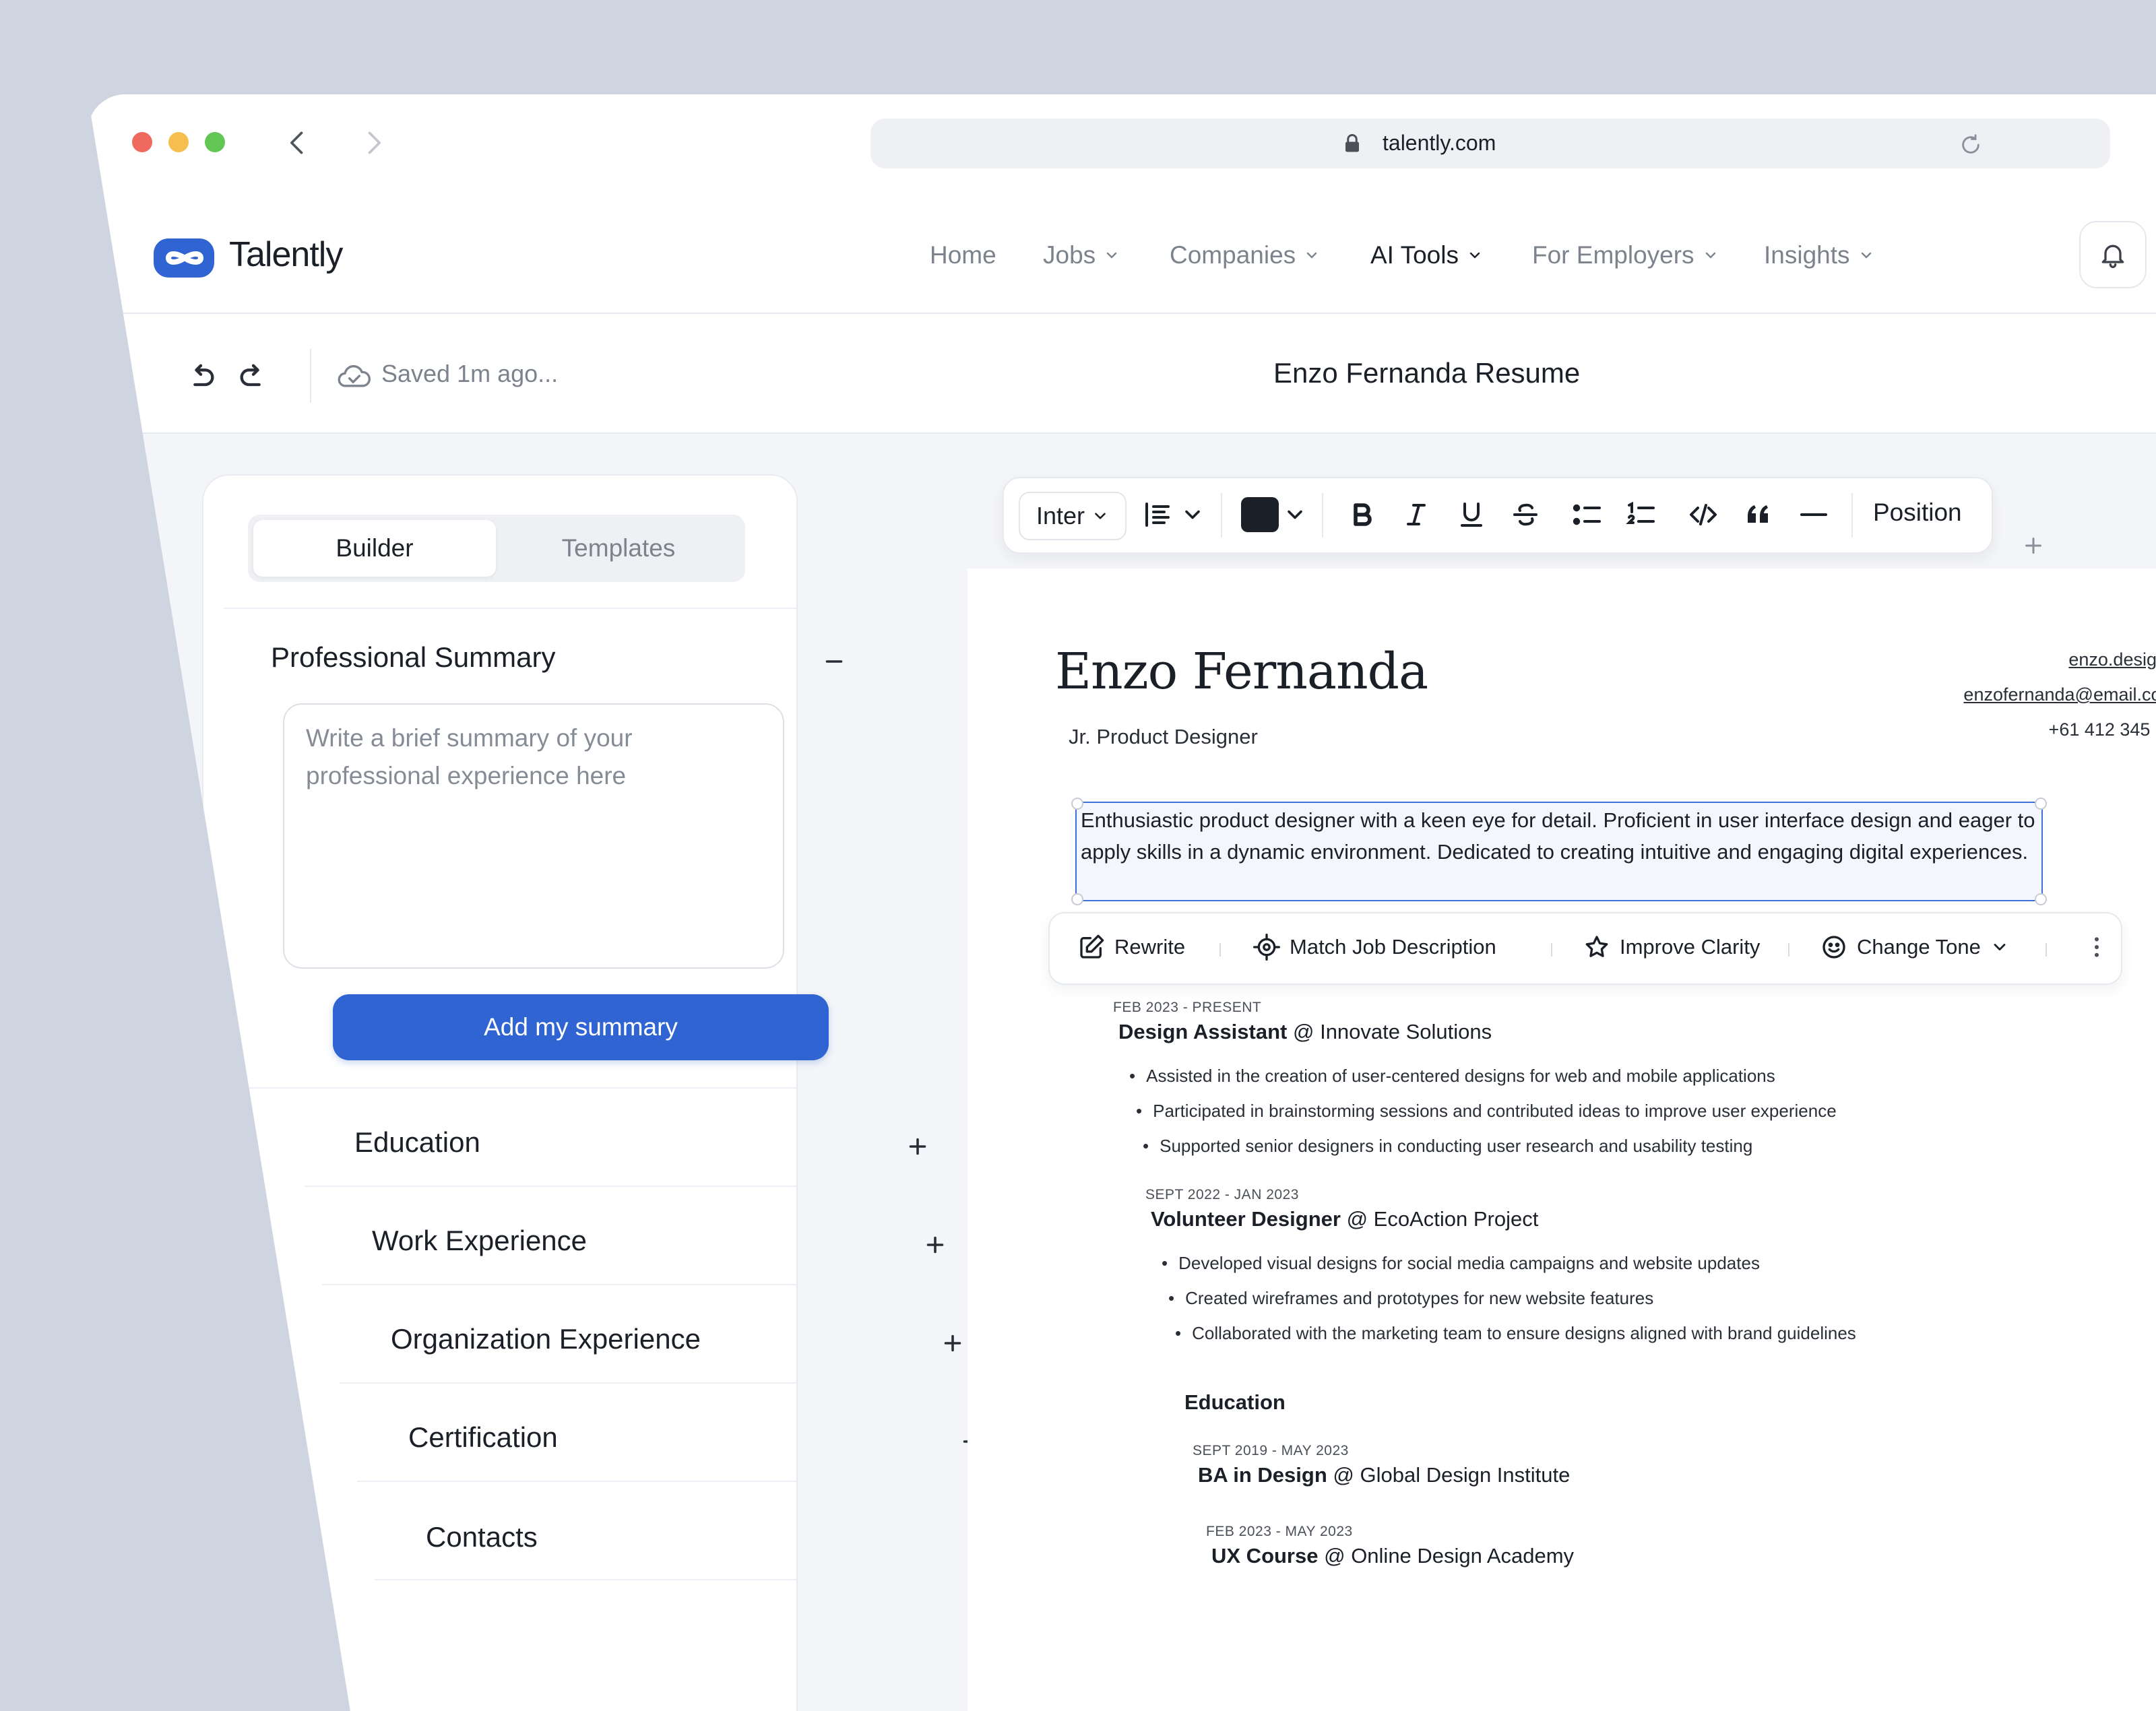 The height and width of the screenshot is (1711, 2156). What do you see at coordinates (2102, 730) in the screenshot?
I see `resume-phone: +61 412 345 678` at bounding box center [2102, 730].